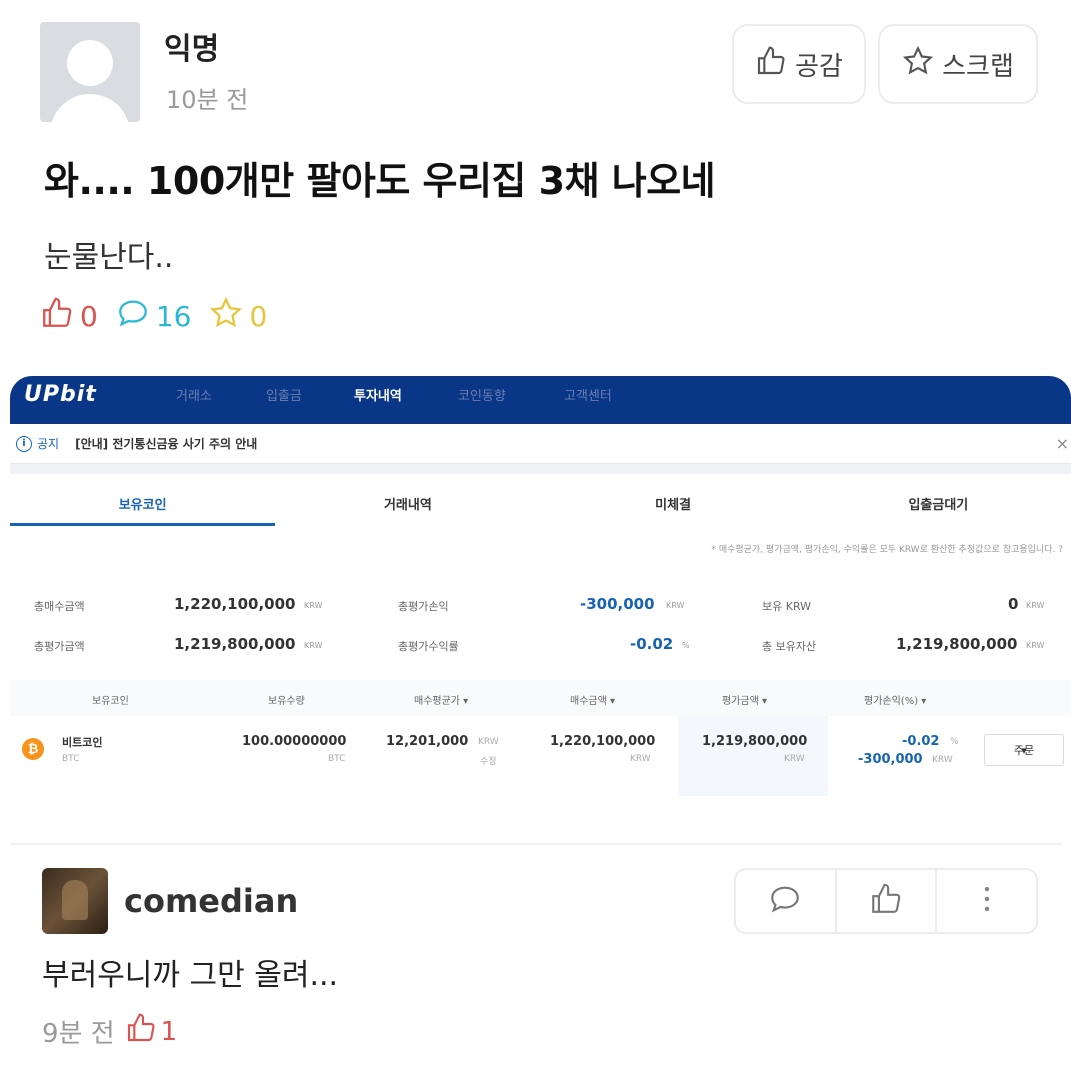 This screenshot has width=1071, height=1071. Describe the element at coordinates (673, 500) in the screenshot. I see `tab-unfilled: 미체결` at that location.